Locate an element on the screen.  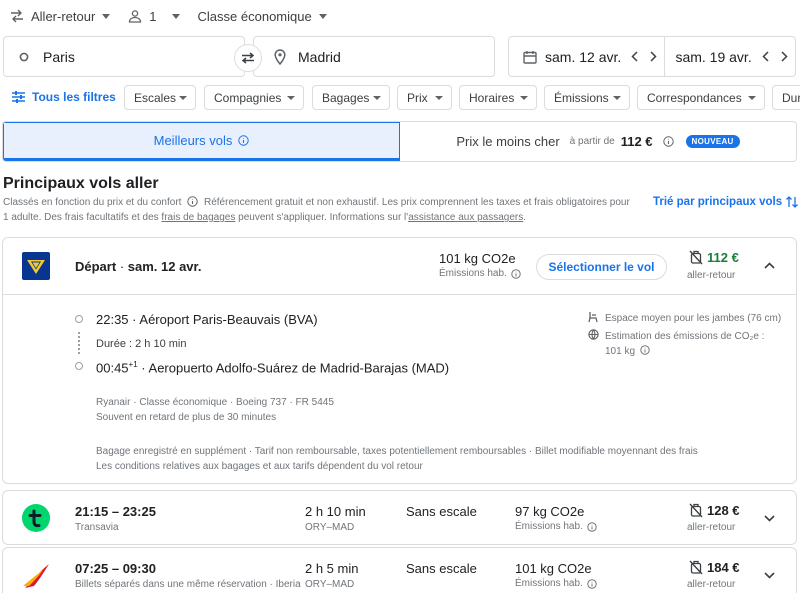
filter-chip-times: Horaires is located at coordinates (498, 97).